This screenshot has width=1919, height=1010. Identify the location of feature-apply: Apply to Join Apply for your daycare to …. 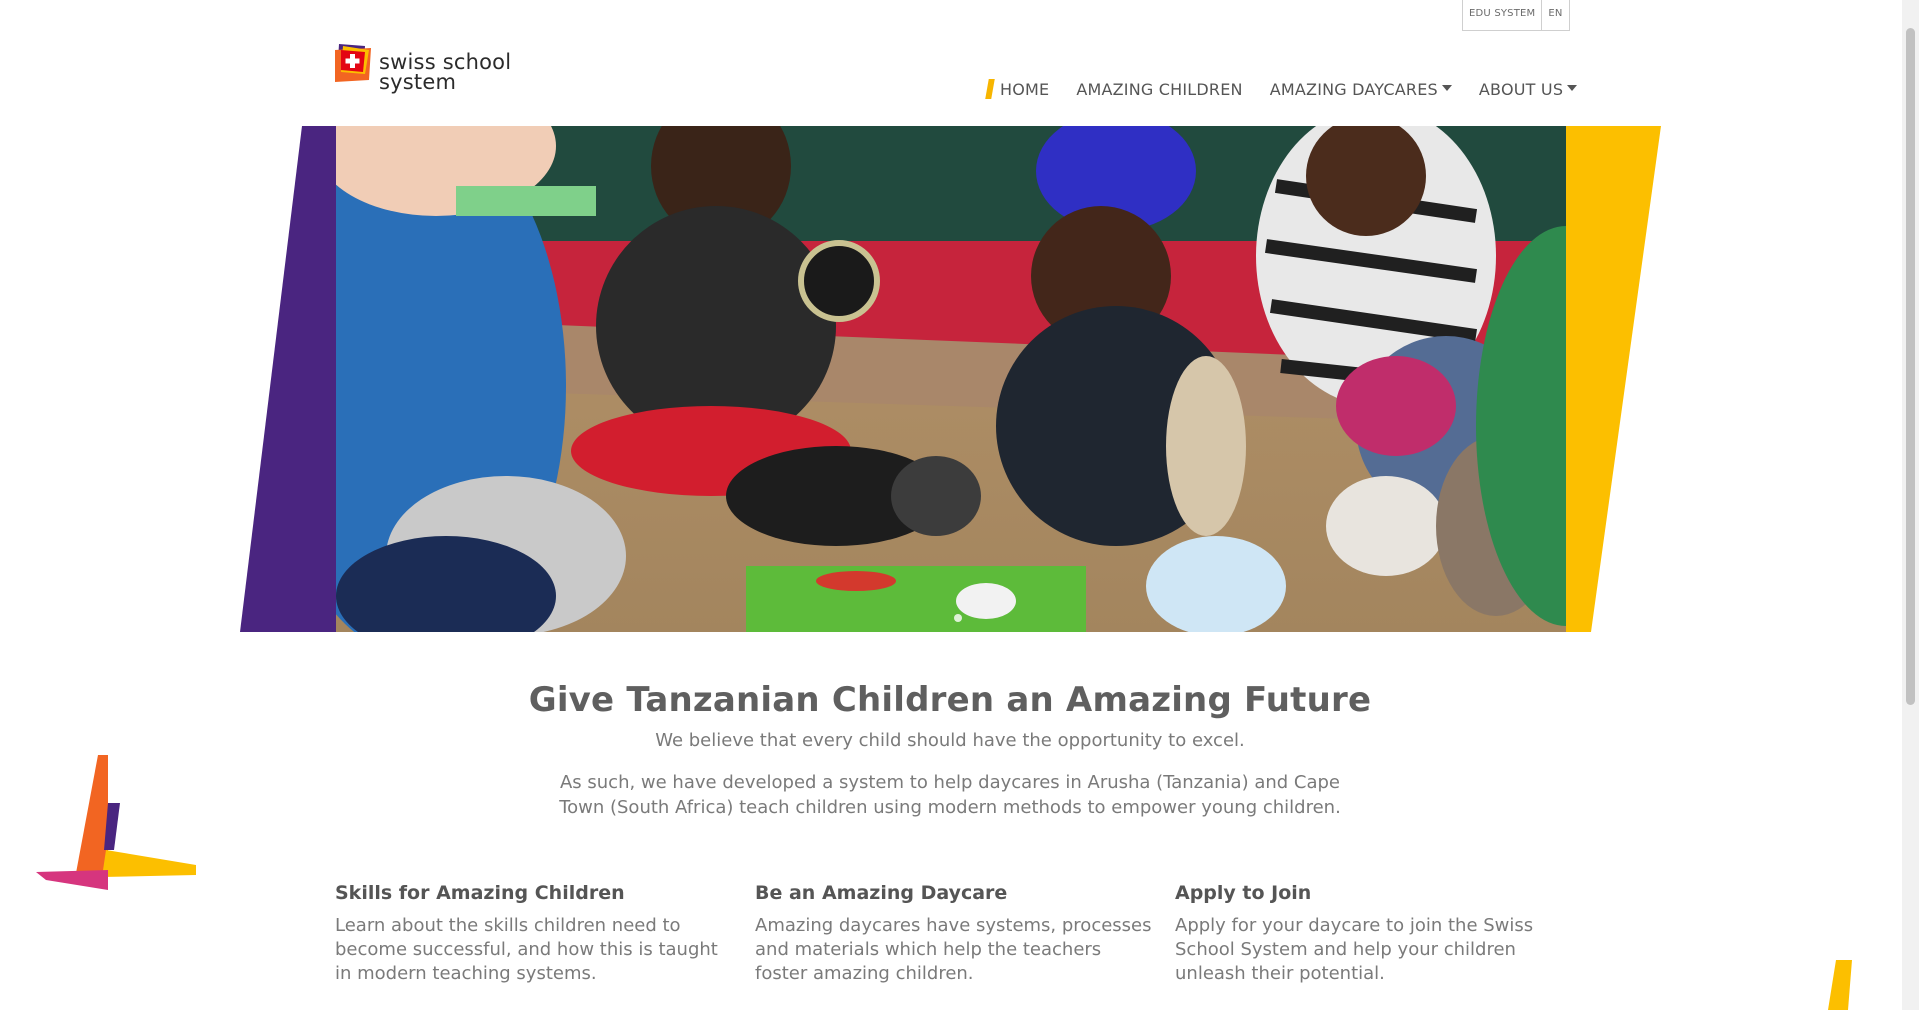
(1375, 934).